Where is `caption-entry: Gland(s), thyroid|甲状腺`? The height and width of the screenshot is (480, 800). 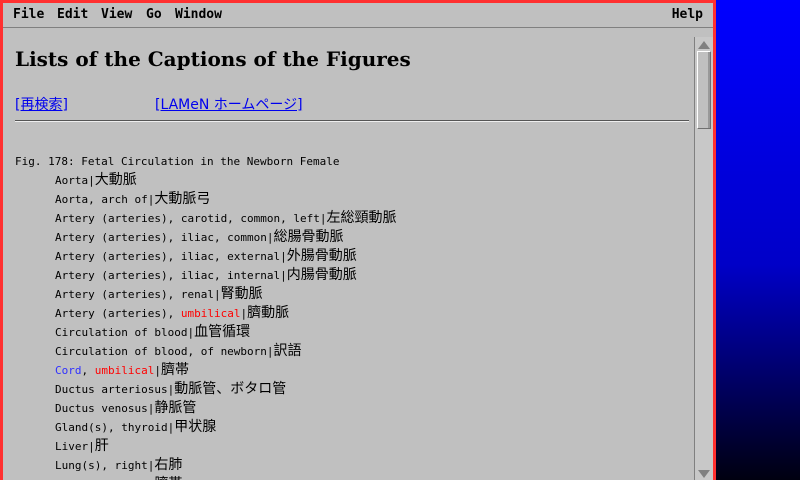
caption-entry: Gland(s), thyroid|甲状腺 is located at coordinates (226, 425).